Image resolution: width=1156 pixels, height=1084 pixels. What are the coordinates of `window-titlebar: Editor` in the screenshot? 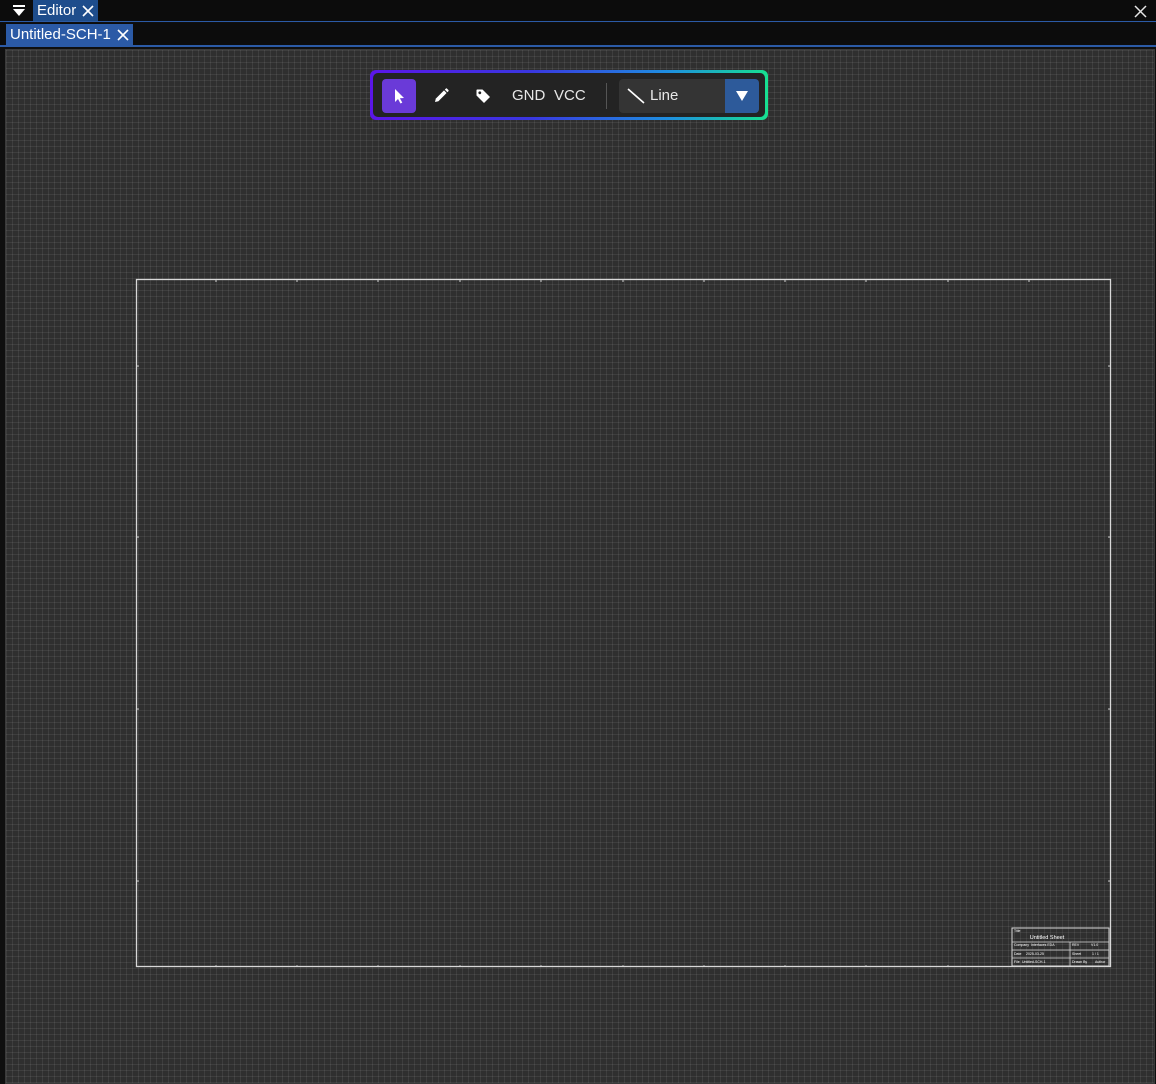 It's located at (578, 11).